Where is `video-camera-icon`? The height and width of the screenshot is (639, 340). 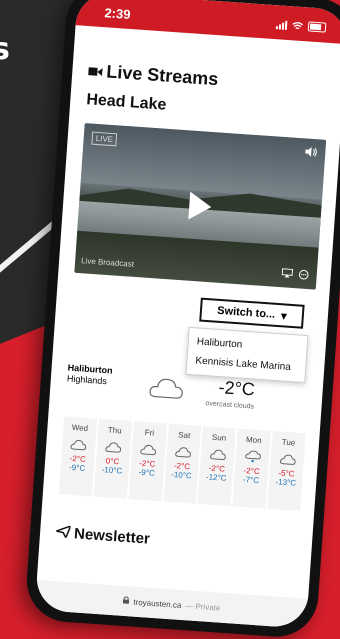 video-camera-icon is located at coordinates (95, 71).